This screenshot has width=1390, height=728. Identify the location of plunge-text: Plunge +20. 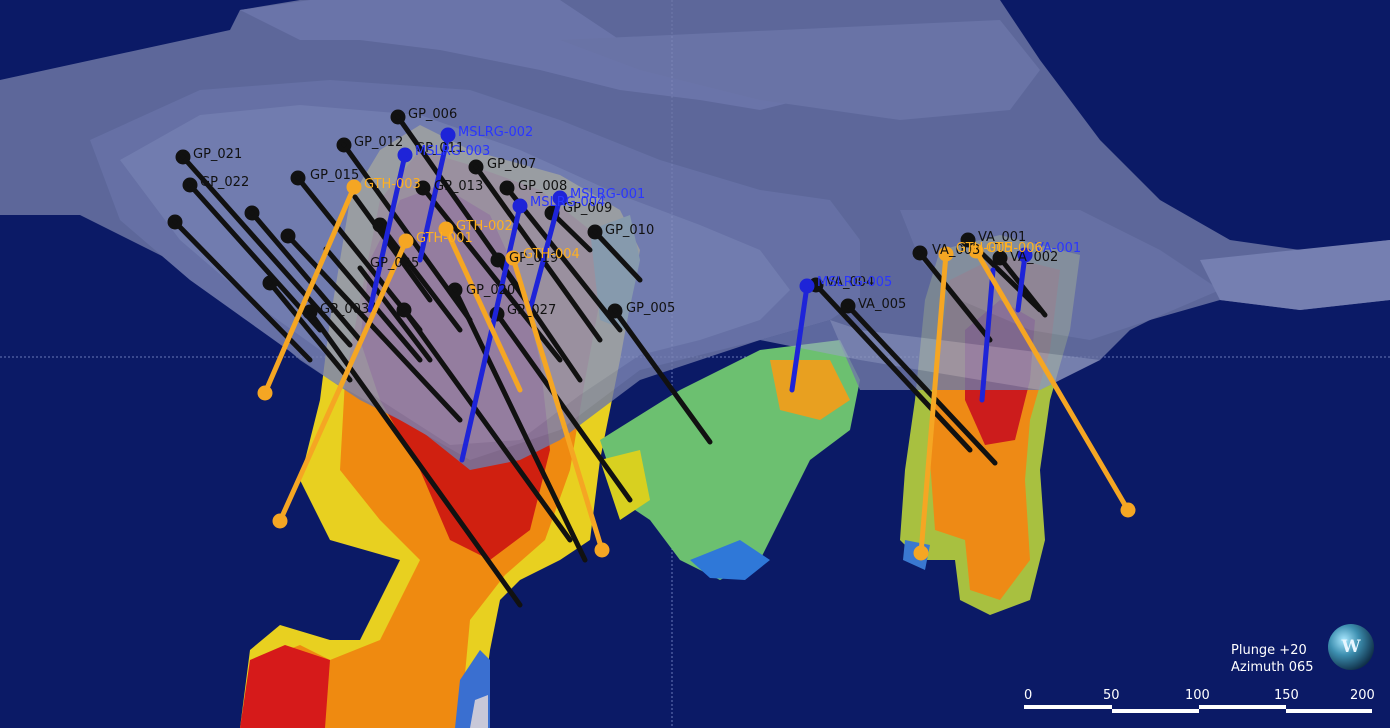
(1269, 650).